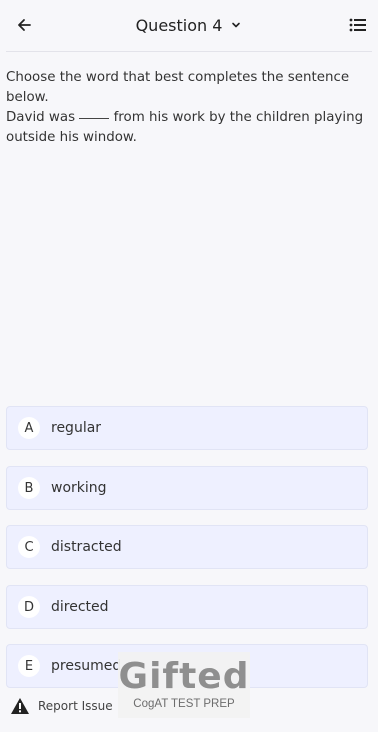 Image resolution: width=378 pixels, height=732 pixels. What do you see at coordinates (187, 607) in the screenshot?
I see `option-d: D directed` at bounding box center [187, 607].